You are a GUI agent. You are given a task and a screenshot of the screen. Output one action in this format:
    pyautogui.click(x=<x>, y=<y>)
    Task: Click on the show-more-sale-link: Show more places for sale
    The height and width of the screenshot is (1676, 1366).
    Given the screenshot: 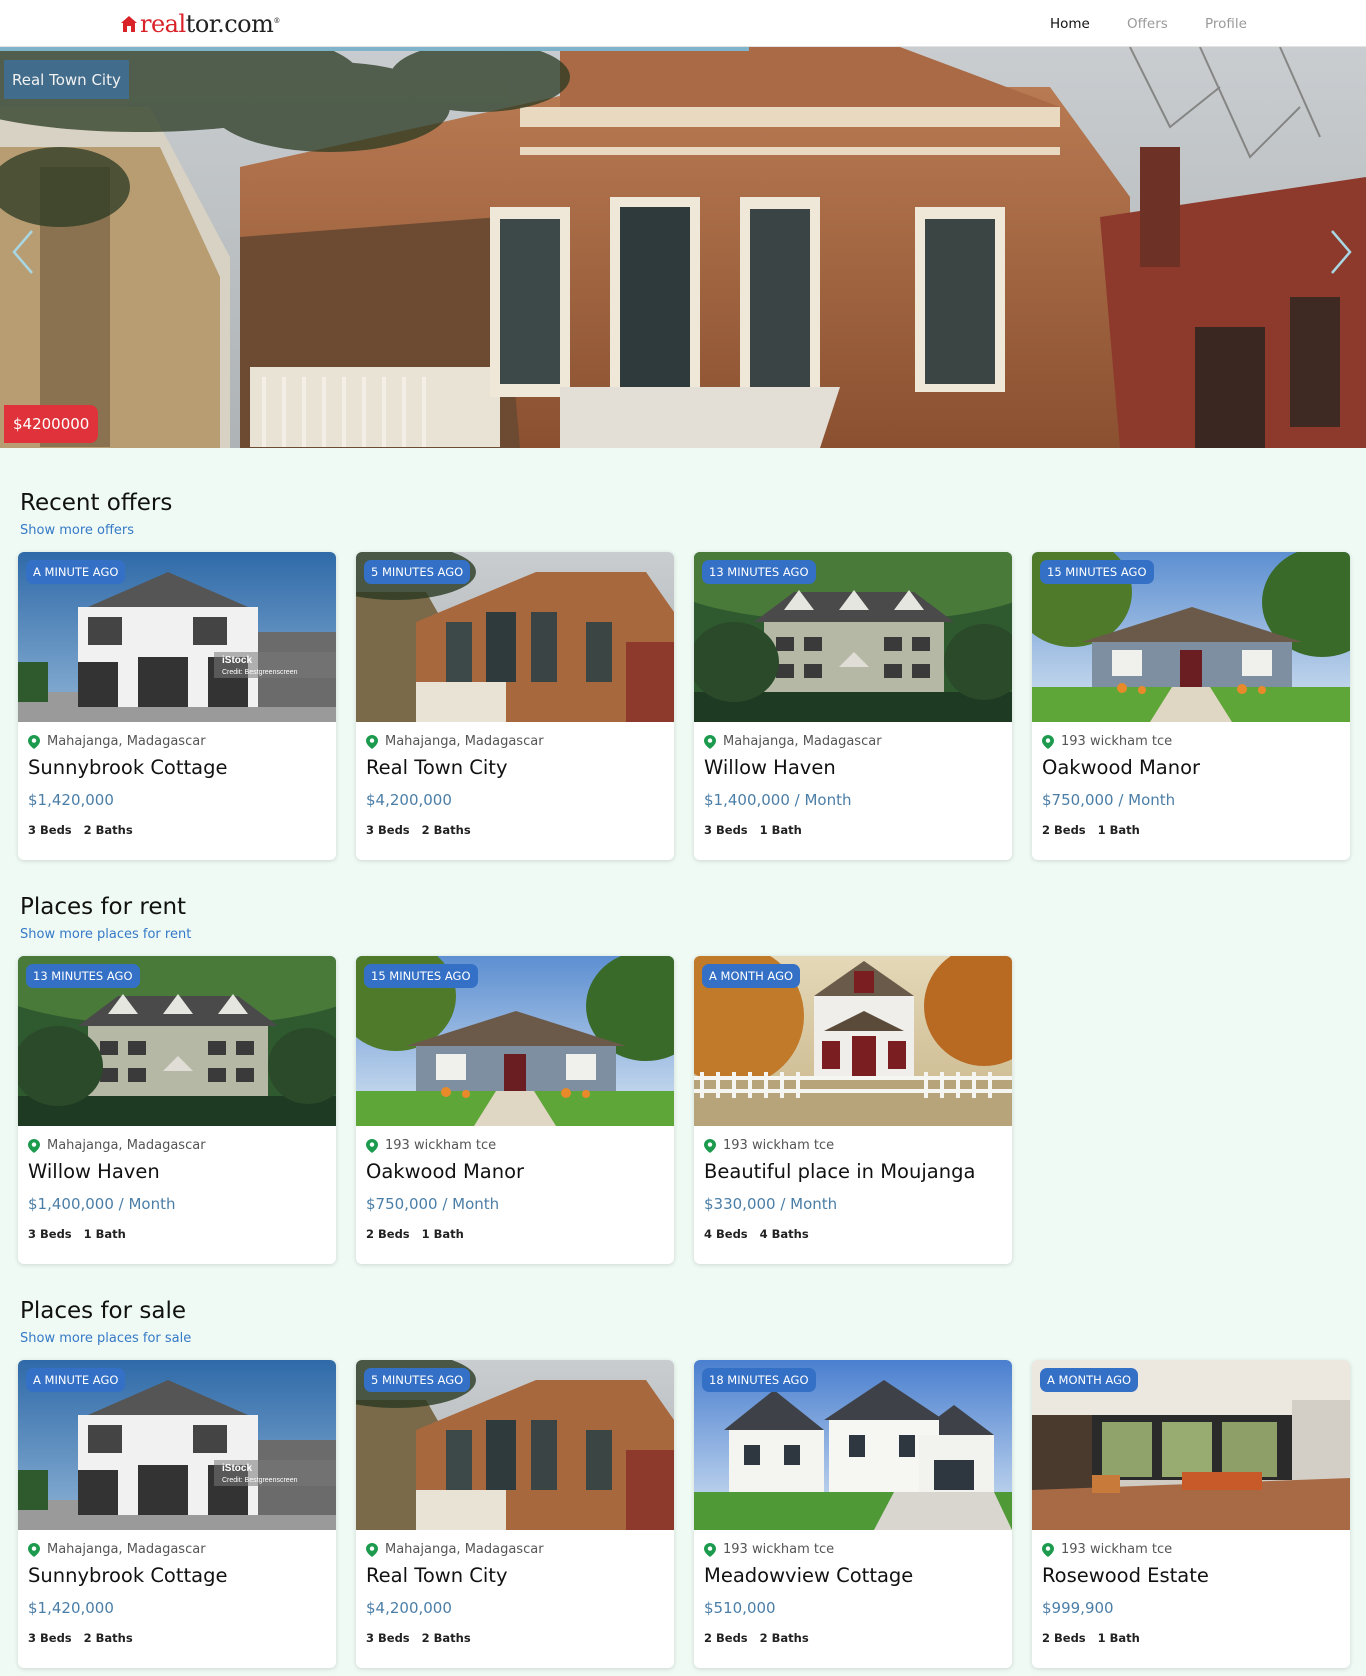 What is the action you would take?
    pyautogui.click(x=105, y=1338)
    